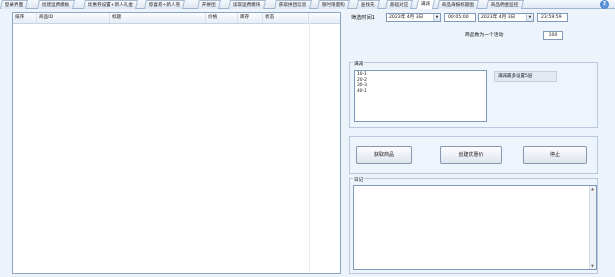 The width and height of the screenshot is (615, 277). Describe the element at coordinates (592, 227) in the screenshot. I see `log-scrollbar: ▲ ▼` at that location.